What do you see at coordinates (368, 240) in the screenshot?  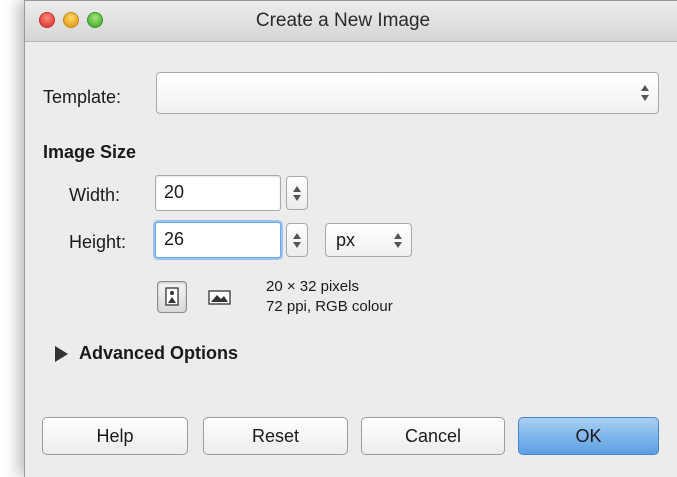 I see `unit-select: px` at bounding box center [368, 240].